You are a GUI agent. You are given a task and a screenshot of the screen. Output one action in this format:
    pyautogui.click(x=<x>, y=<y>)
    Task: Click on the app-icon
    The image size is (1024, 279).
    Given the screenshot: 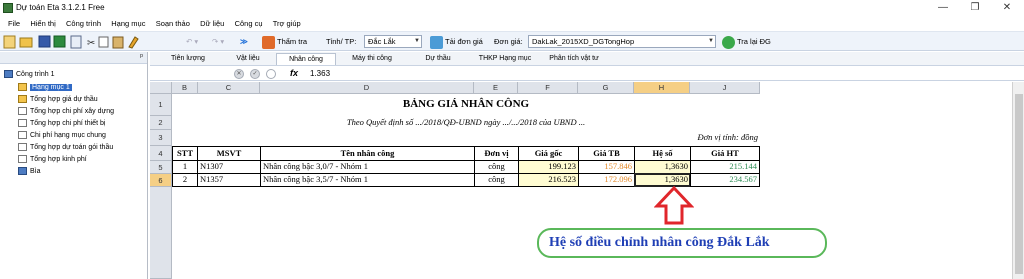 What is the action you would take?
    pyautogui.click(x=8, y=8)
    